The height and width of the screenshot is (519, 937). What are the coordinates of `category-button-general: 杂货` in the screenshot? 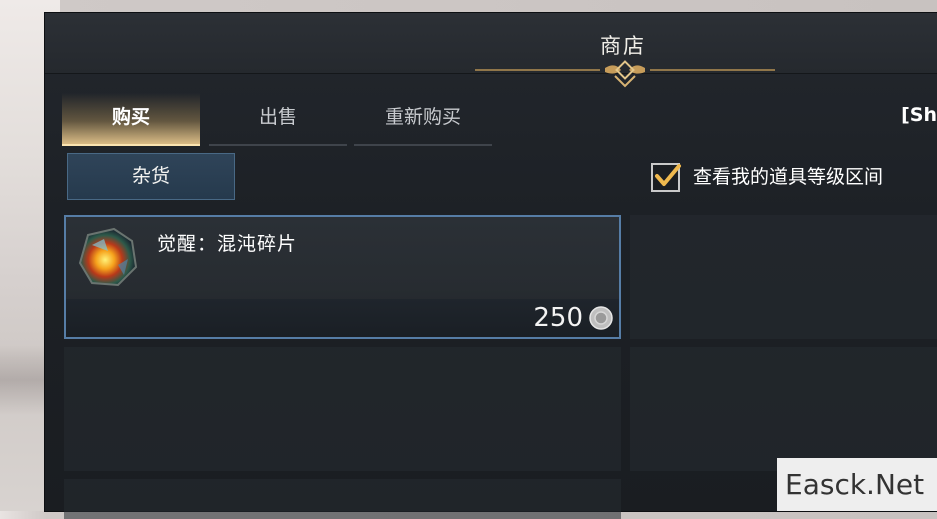 It's located at (151, 176).